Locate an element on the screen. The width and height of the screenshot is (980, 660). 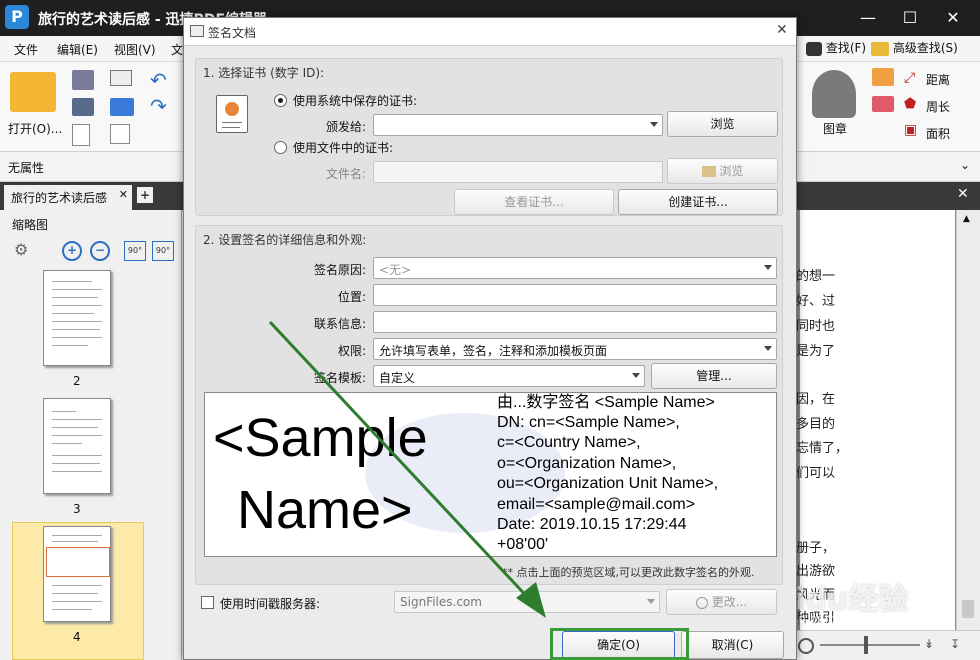
arrow-head is located at coordinates (531, 600).